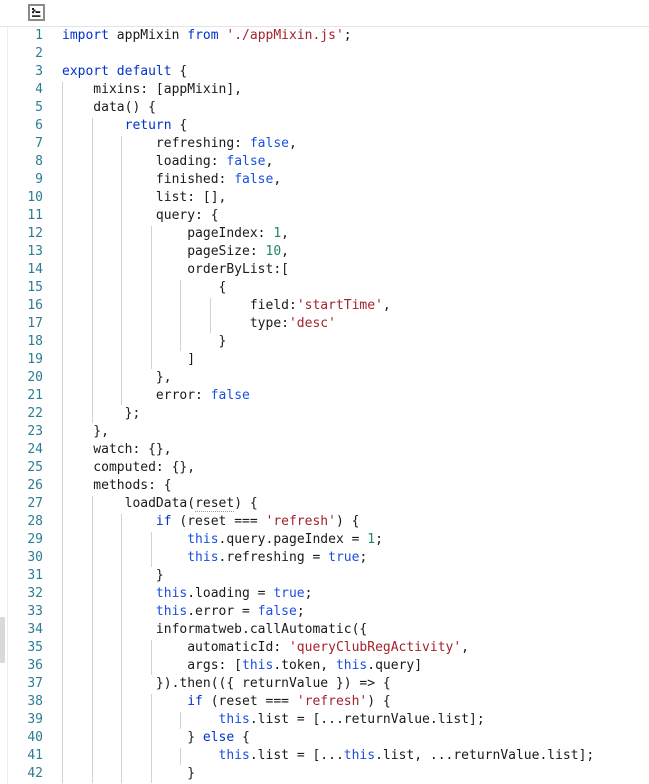 This screenshot has height=784, width=649. What do you see at coordinates (329, 360) in the screenshot?
I see `code-line: 19 ]` at bounding box center [329, 360].